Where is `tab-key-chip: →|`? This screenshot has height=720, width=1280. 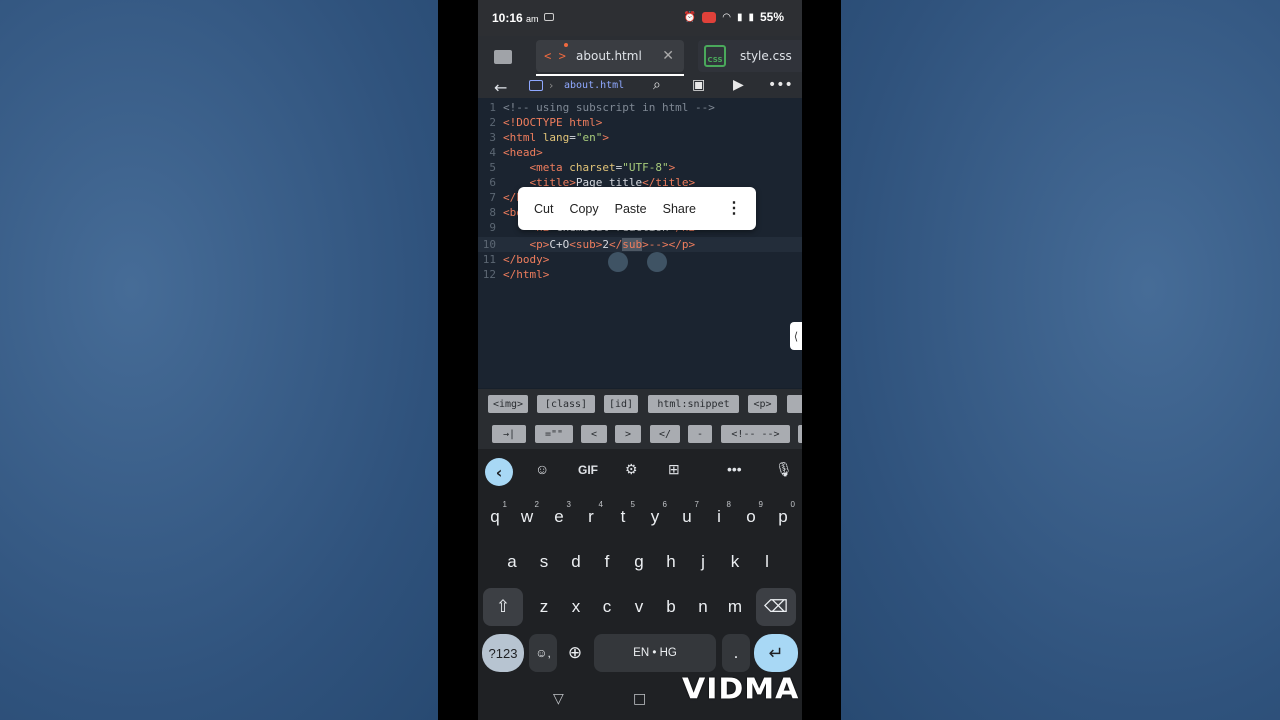 tab-key-chip: →| is located at coordinates (509, 434).